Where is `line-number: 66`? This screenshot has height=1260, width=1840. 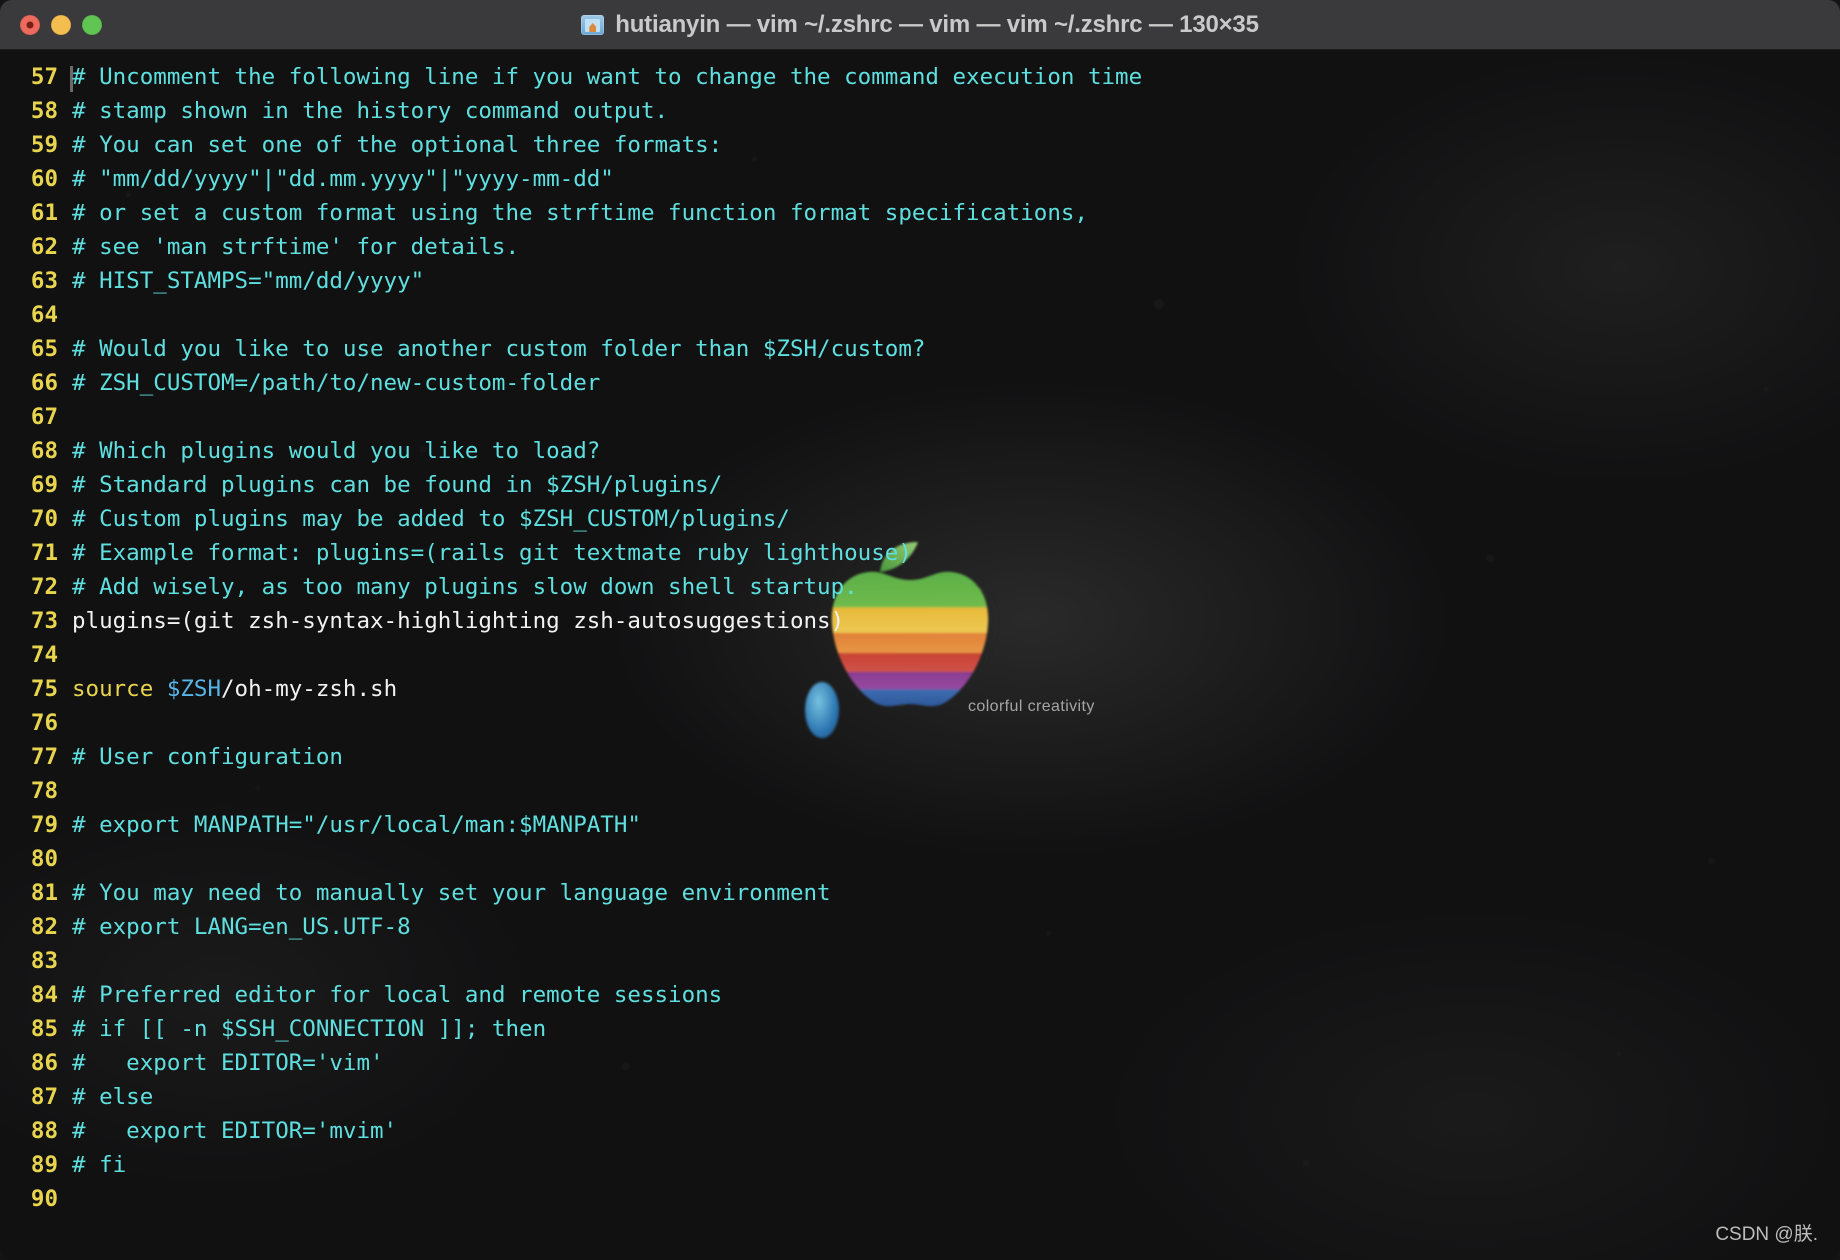
line-number: 66 is located at coordinates (44, 383).